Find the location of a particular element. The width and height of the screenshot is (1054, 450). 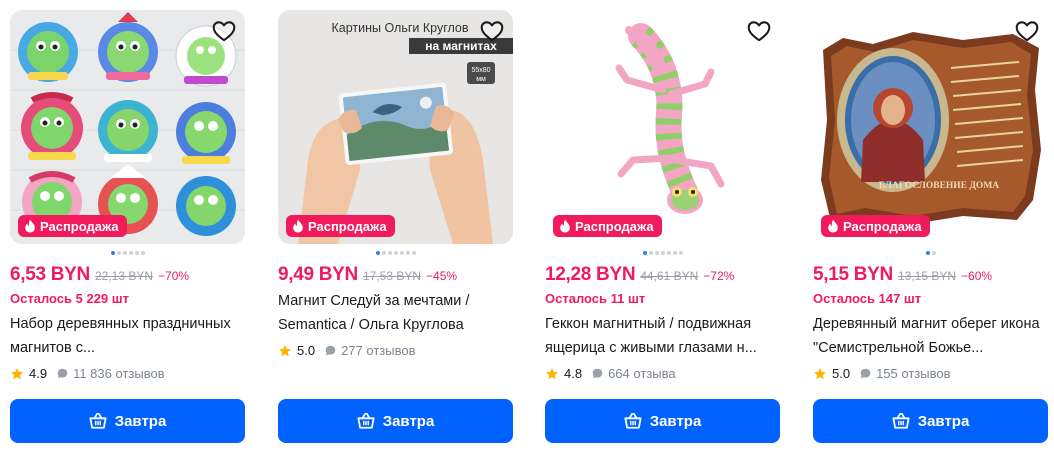

image-caption: Картины Ольги Круглов is located at coordinates (399, 28).